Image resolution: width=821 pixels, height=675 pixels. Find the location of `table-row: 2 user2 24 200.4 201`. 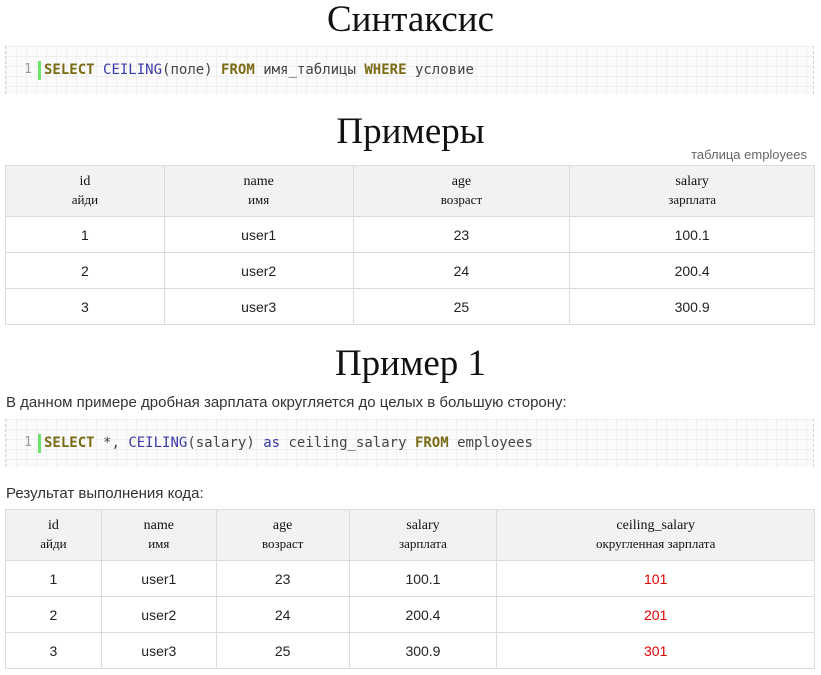

table-row: 2 user2 24 200.4 201 is located at coordinates (410, 614).